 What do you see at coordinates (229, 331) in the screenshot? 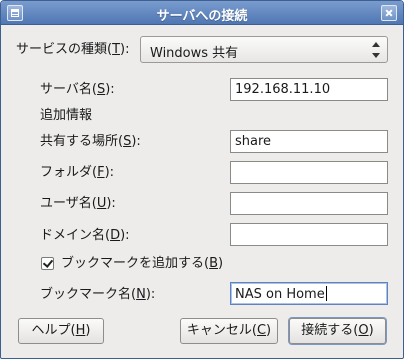
I see `cancel-button: キャンセル(C)` at bounding box center [229, 331].